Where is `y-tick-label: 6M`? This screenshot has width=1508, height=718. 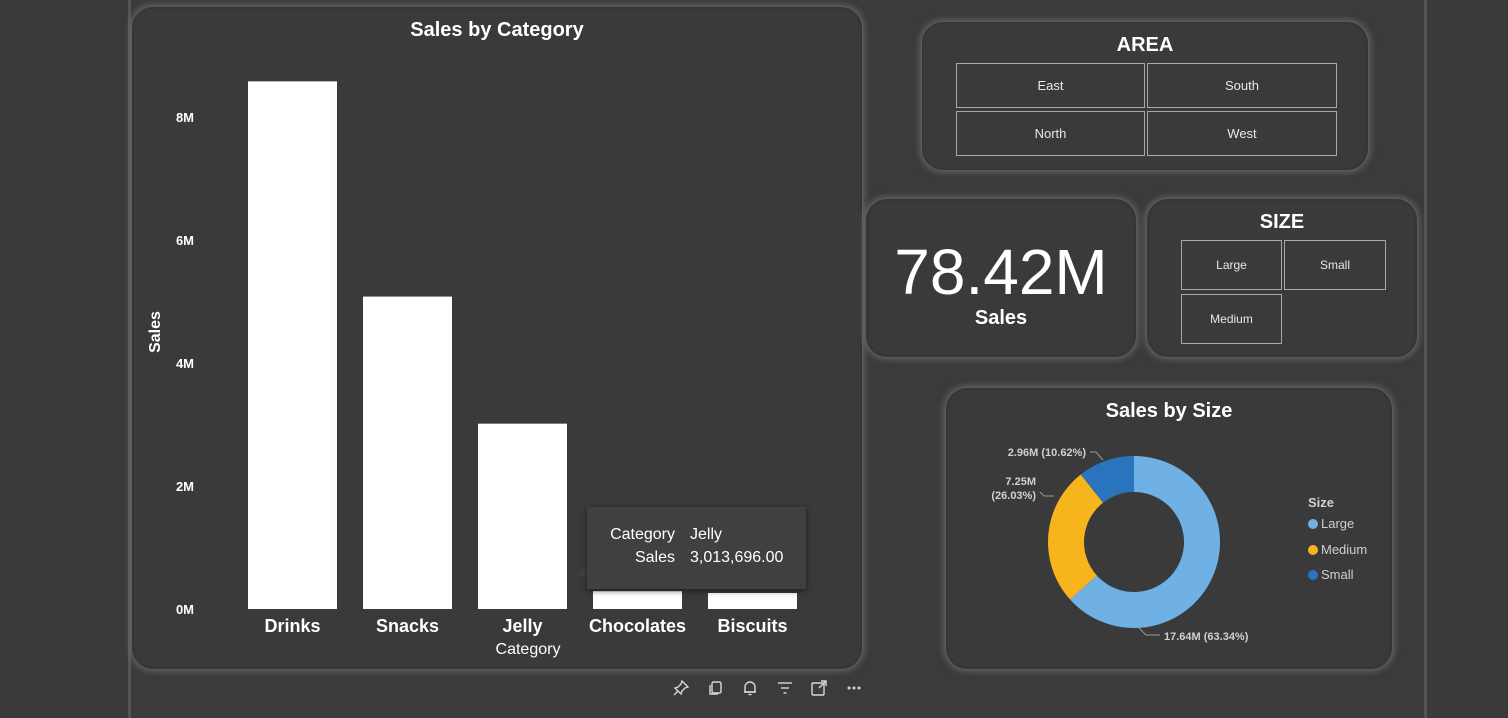 y-tick-label: 6M is located at coordinates (185, 240).